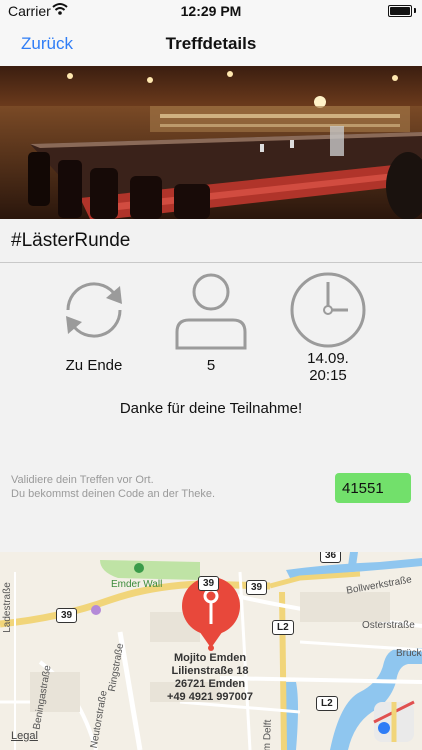 The width and height of the screenshot is (422, 750). I want to click on event-status-label: Zu Ende, so click(94, 365).